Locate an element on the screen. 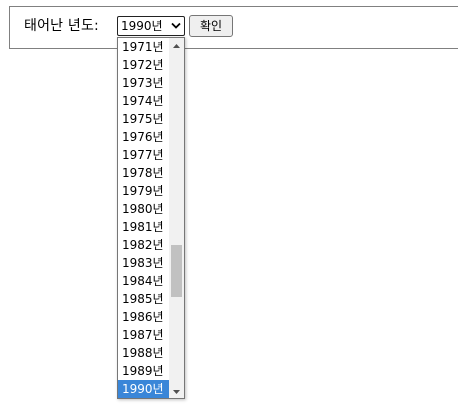 Image resolution: width=458 pixels, height=418 pixels. dropdown-option: 1973년 is located at coordinates (143, 83).